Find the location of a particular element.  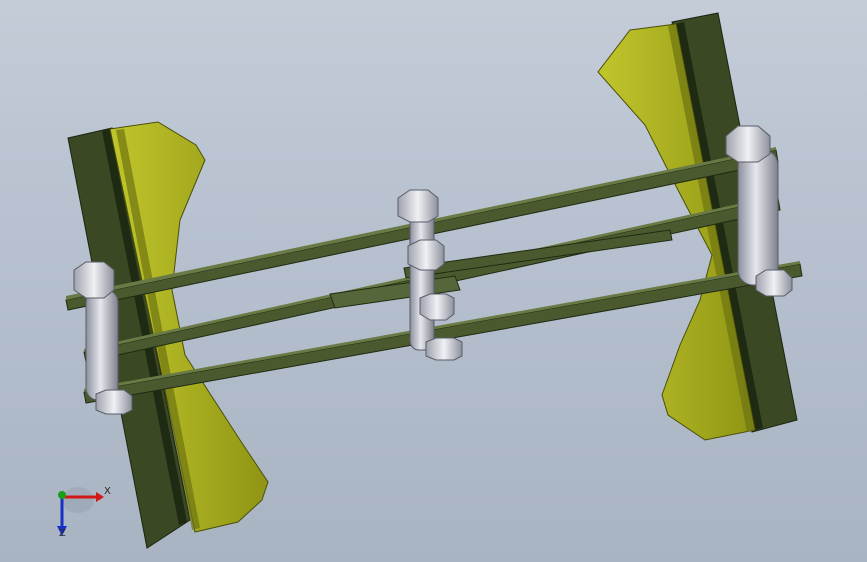

center-bolt-nut-mid is located at coordinates (426, 255).